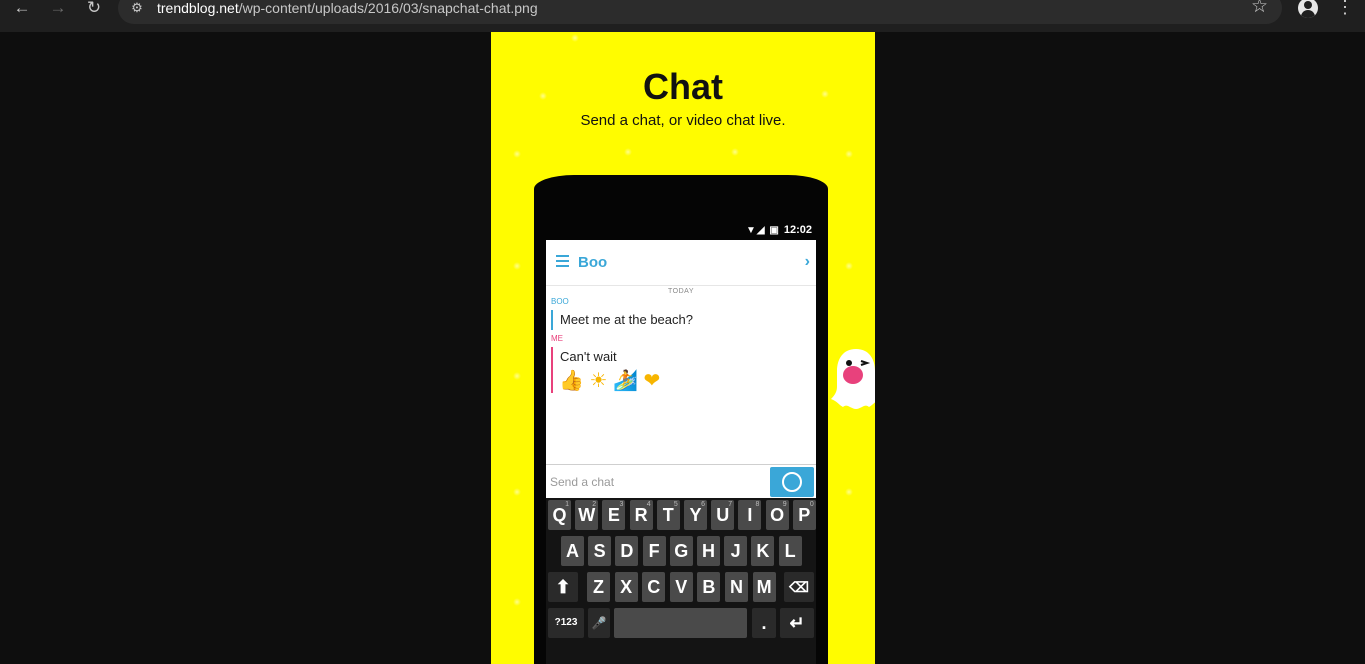 This screenshot has height=664, width=1365. What do you see at coordinates (681, 587) in the screenshot?
I see `key-v: V` at bounding box center [681, 587].